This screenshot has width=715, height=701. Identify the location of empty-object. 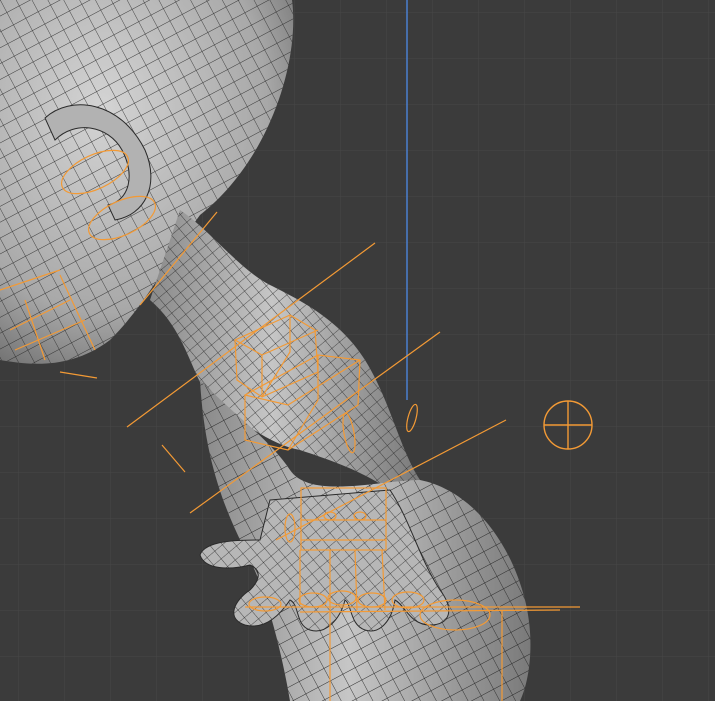
(568, 425).